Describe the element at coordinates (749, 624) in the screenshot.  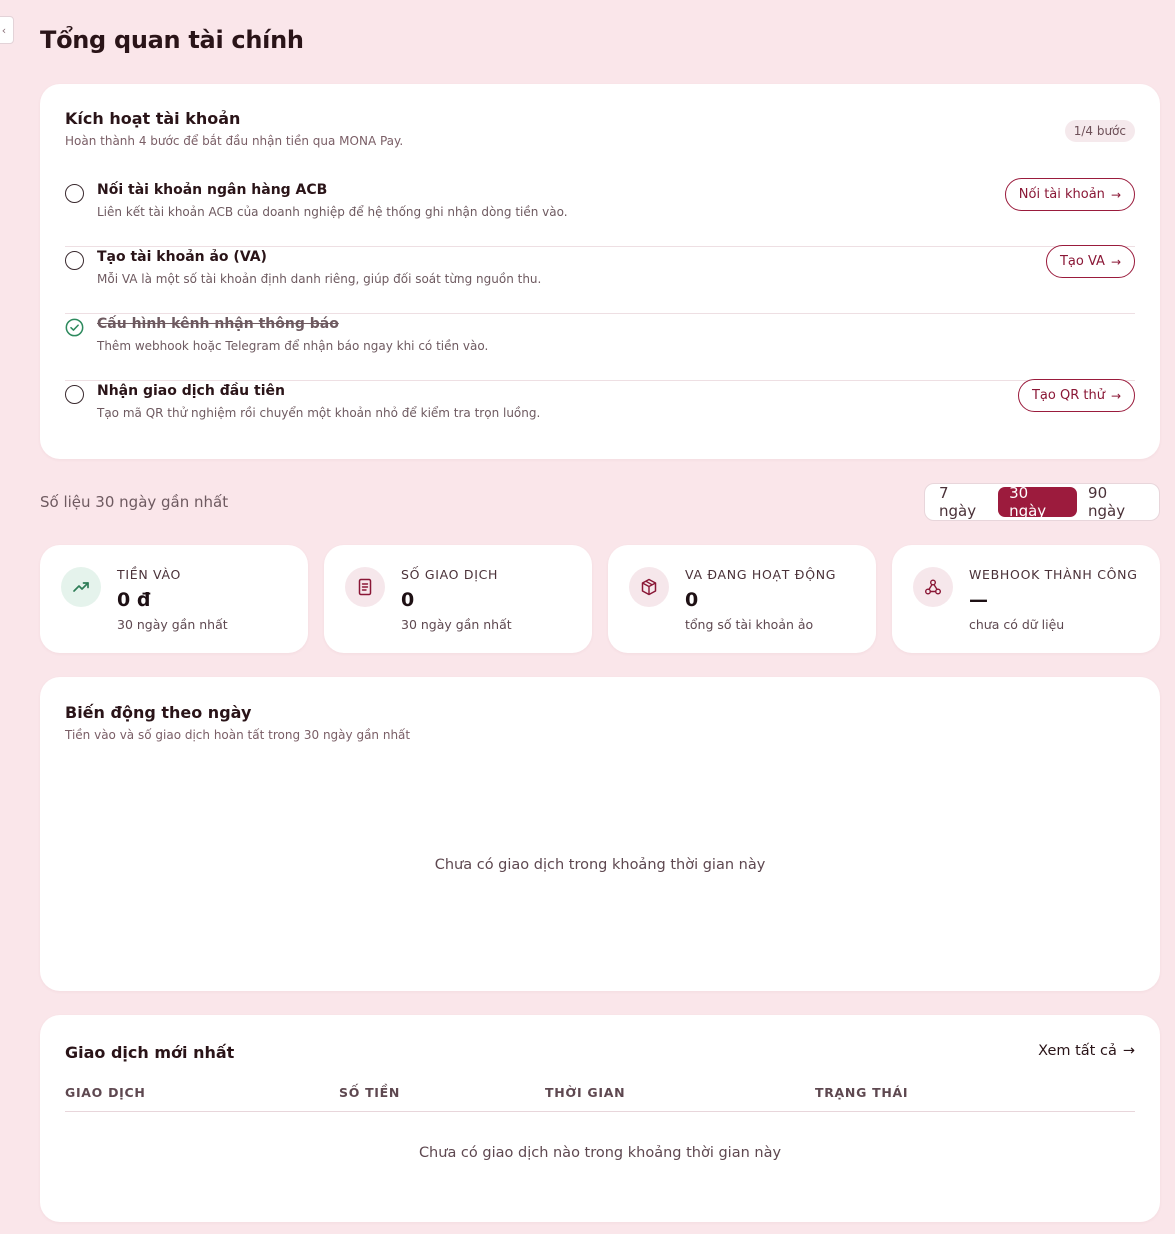
I see `stat-note: tổng số tài khoản ảo` at that location.